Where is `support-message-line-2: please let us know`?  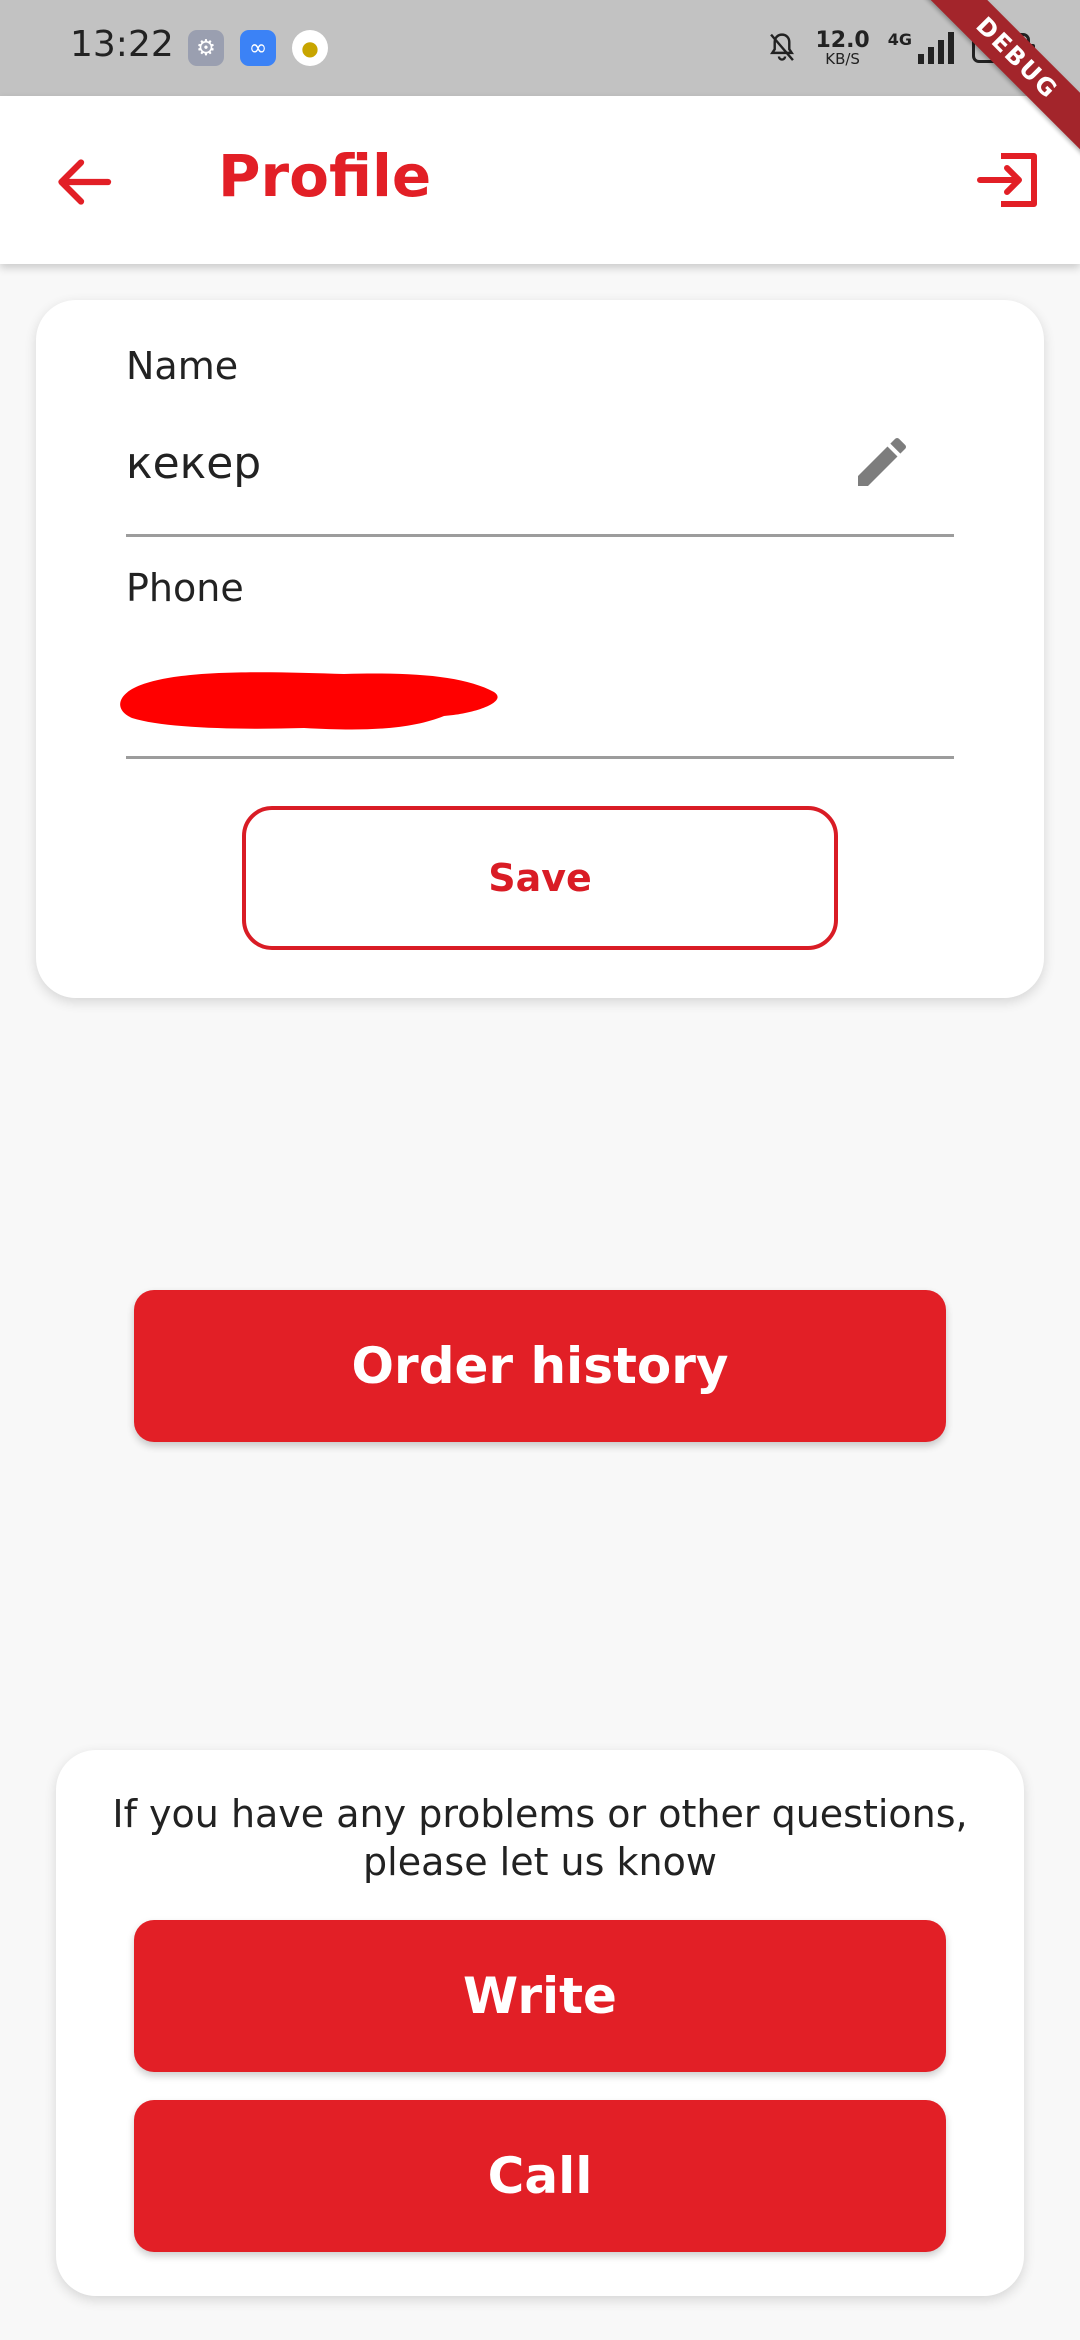
support-message-line-2: please let us know is located at coordinates (540, 1862).